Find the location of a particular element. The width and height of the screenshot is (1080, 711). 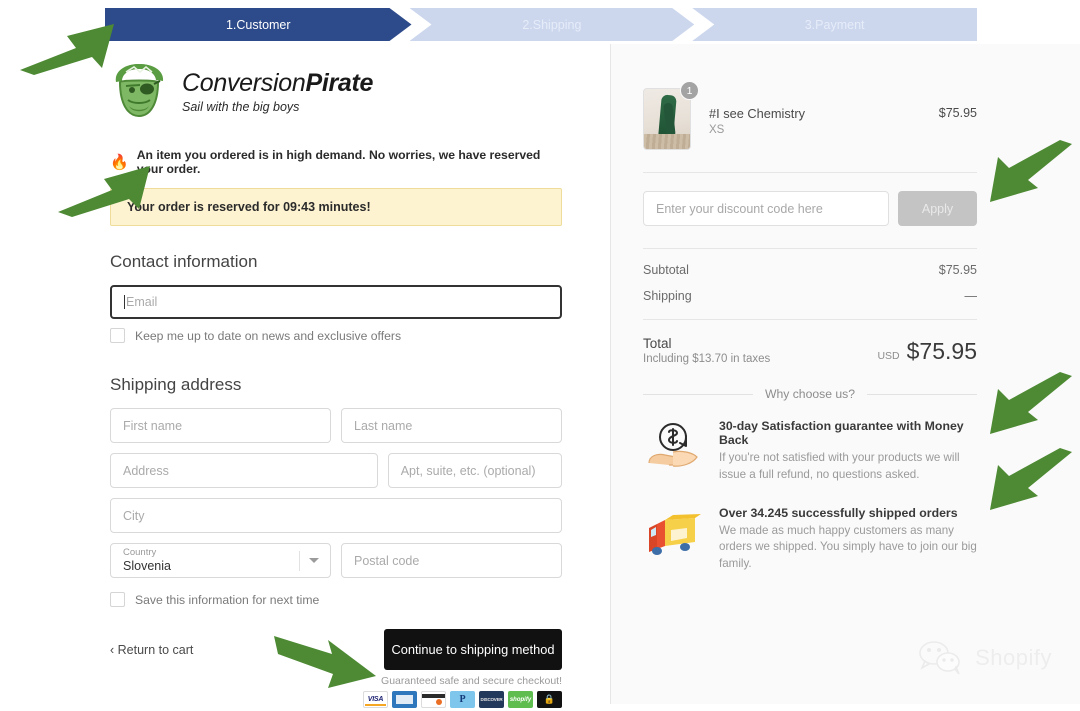

why-choose-us-header: Why choose us? is located at coordinates (810, 394).